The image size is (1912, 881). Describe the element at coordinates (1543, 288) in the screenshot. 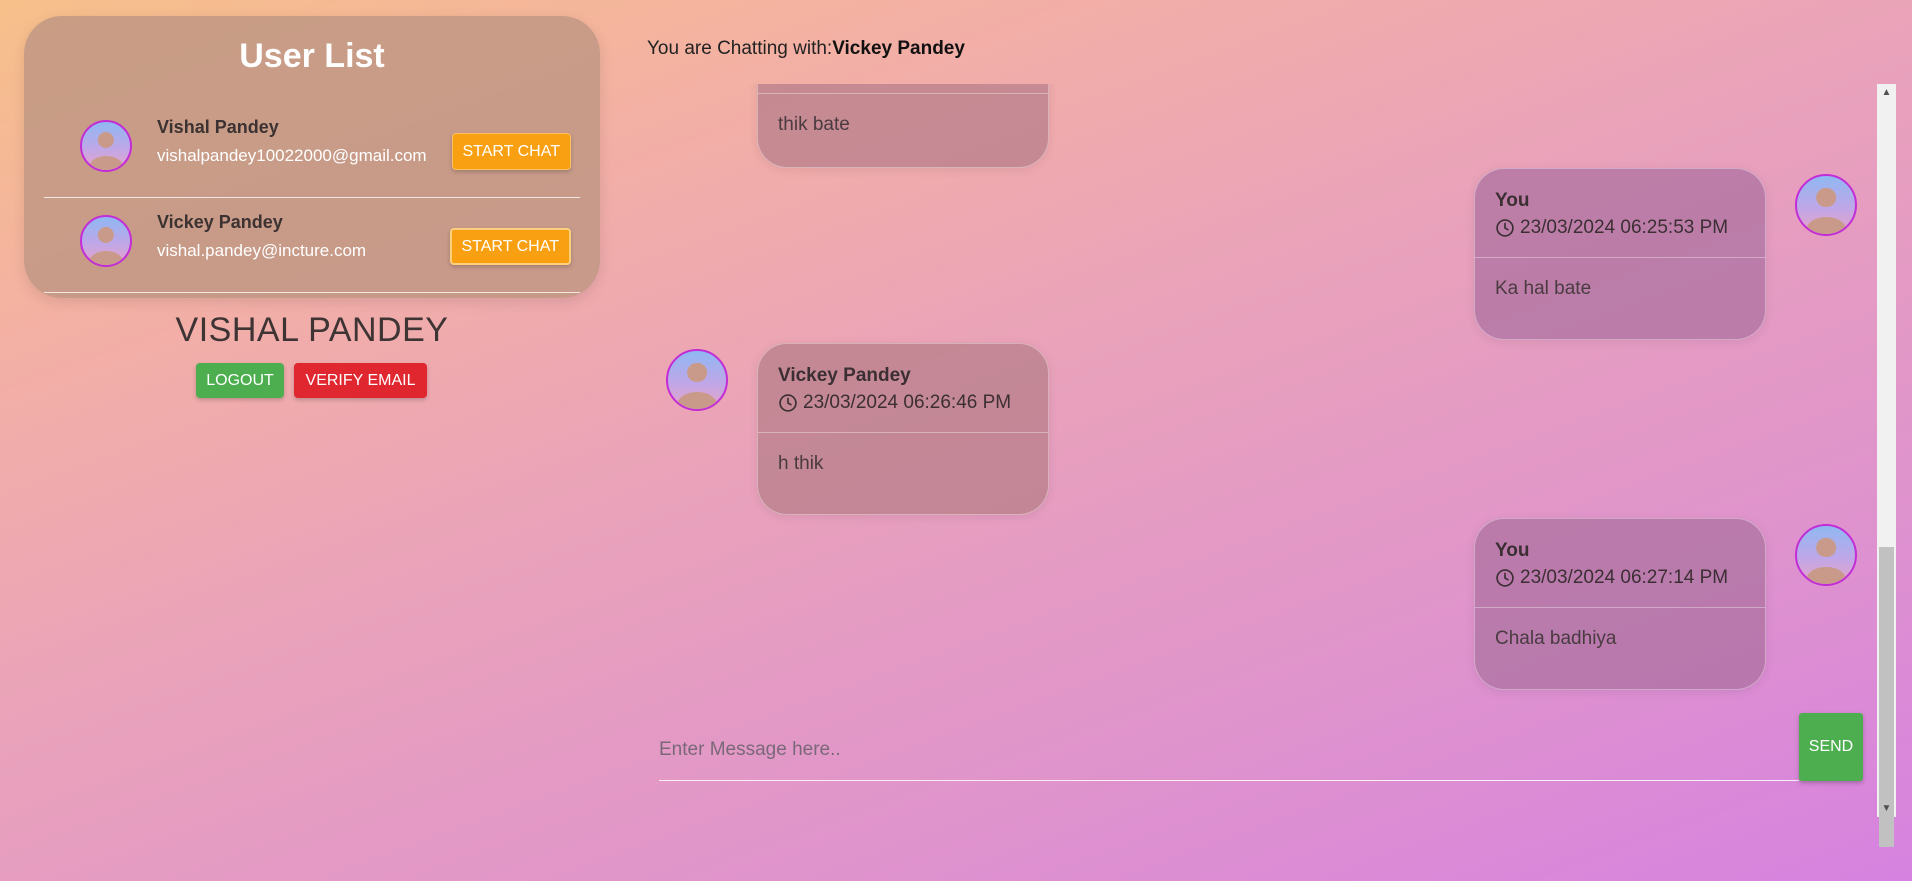

I see `message-text: Ka hal bate` at that location.